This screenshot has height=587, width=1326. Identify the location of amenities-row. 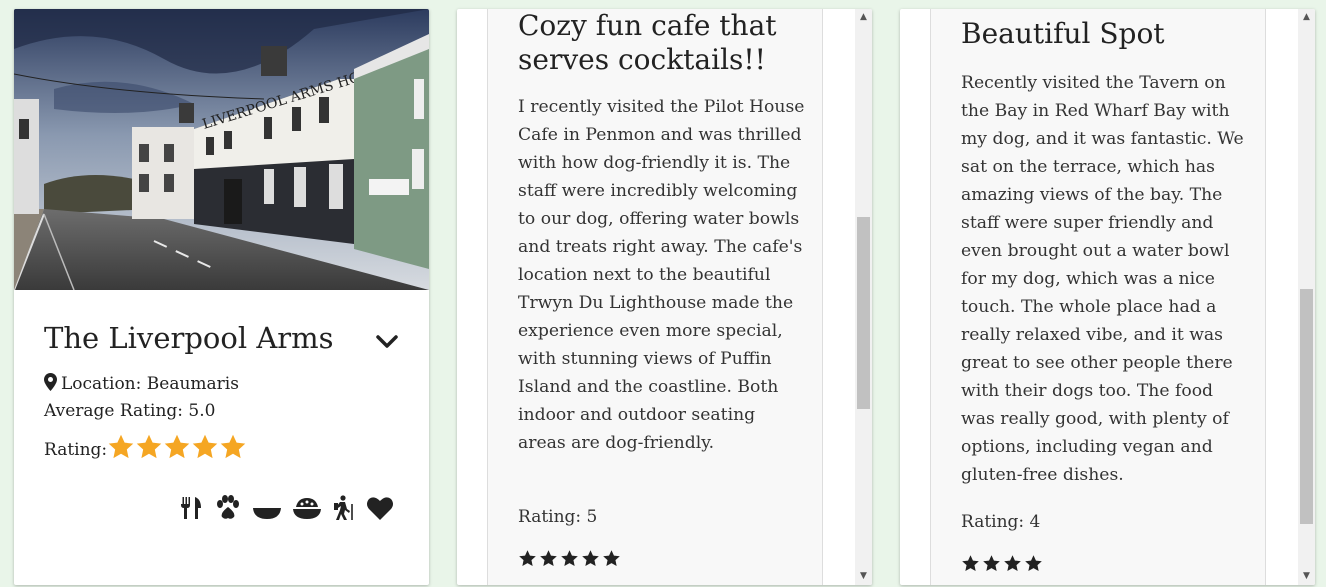
(286, 508).